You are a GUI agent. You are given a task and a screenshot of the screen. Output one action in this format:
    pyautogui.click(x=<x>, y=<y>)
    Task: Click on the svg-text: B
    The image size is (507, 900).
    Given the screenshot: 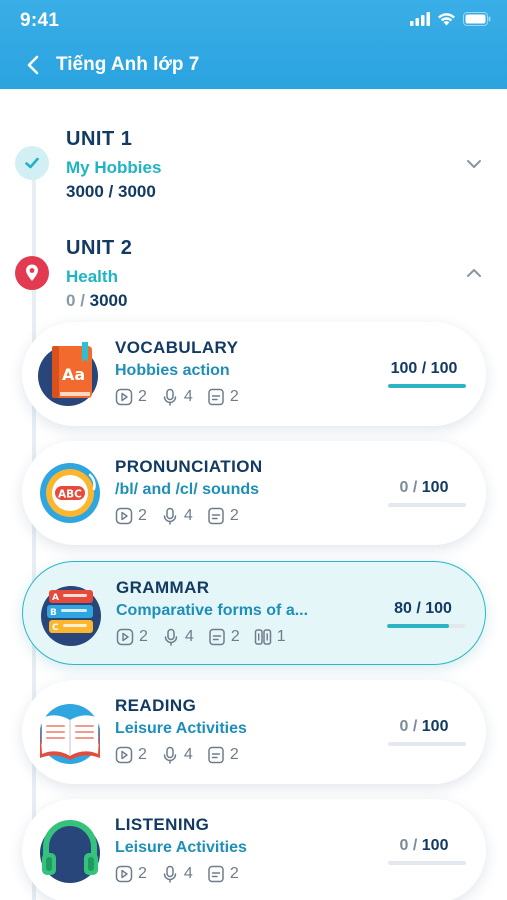 What is the action you would take?
    pyautogui.click(x=53, y=613)
    